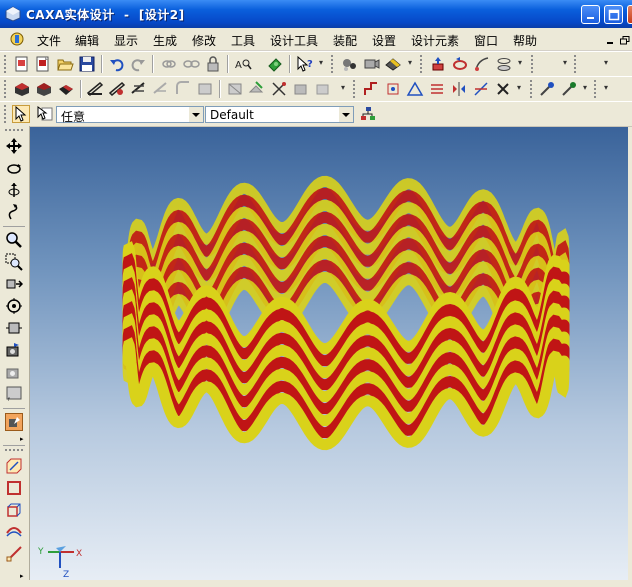 The height and width of the screenshot is (587, 632). What do you see at coordinates (486, 40) in the screenshot?
I see `menu-window: 窗口` at bounding box center [486, 40].